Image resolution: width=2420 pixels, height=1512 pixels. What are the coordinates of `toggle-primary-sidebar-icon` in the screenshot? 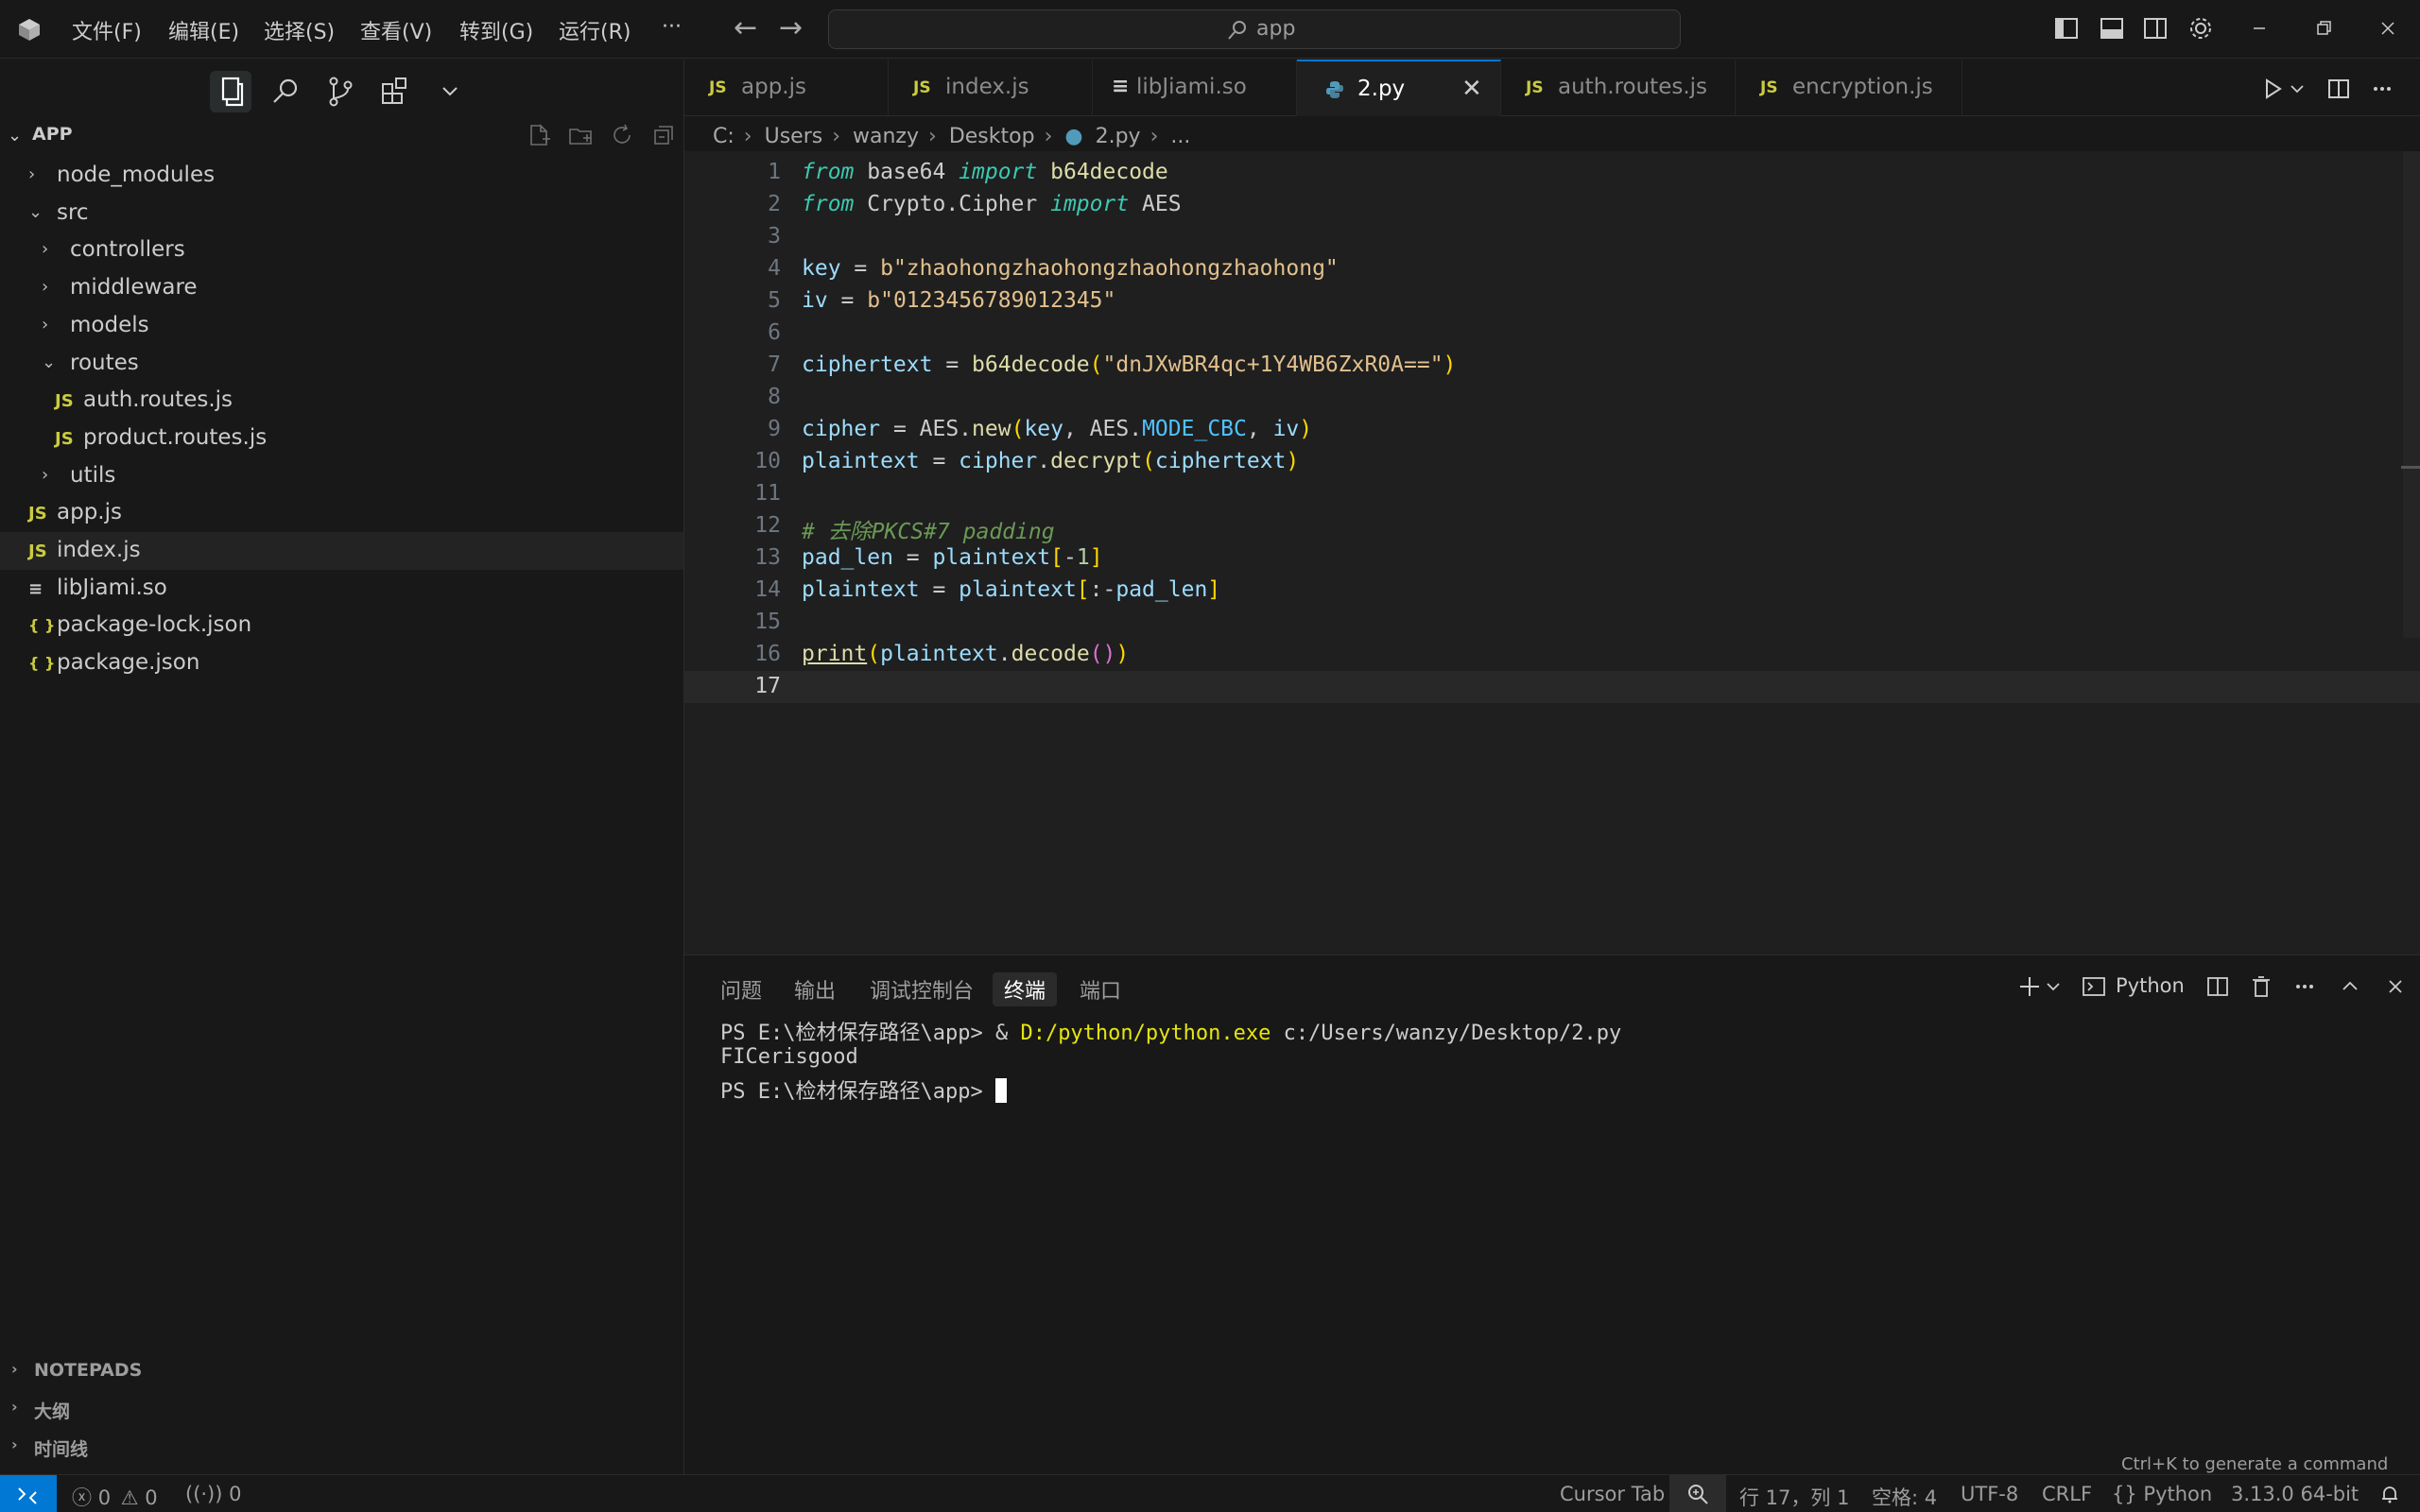 It's located at (2066, 28).